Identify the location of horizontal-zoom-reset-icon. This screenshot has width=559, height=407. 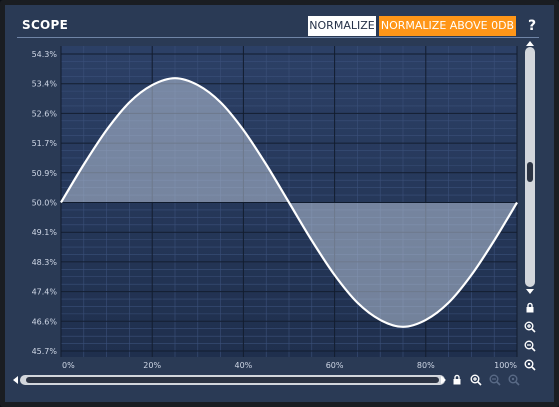
(514, 381).